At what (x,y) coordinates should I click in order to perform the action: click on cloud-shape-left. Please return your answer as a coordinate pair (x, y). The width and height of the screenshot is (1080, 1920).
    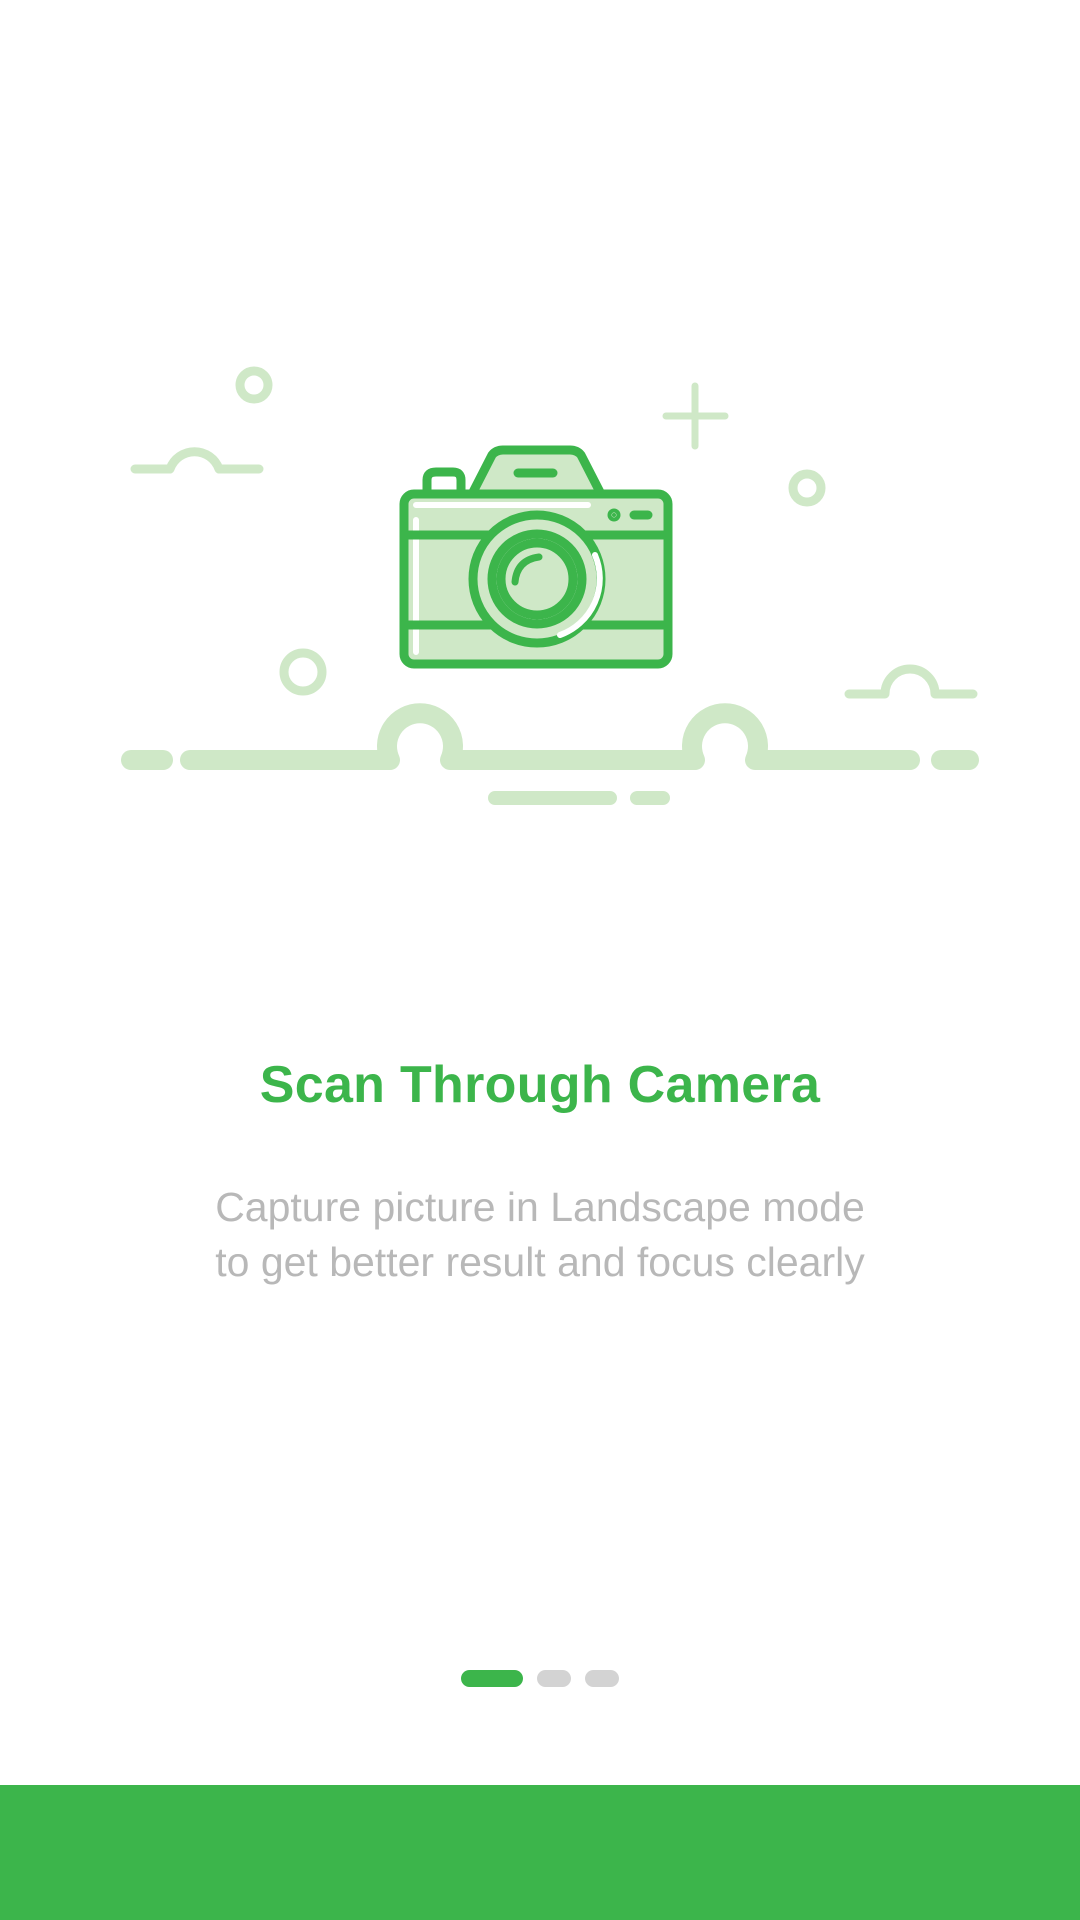
    Looking at the image, I should click on (197, 460).